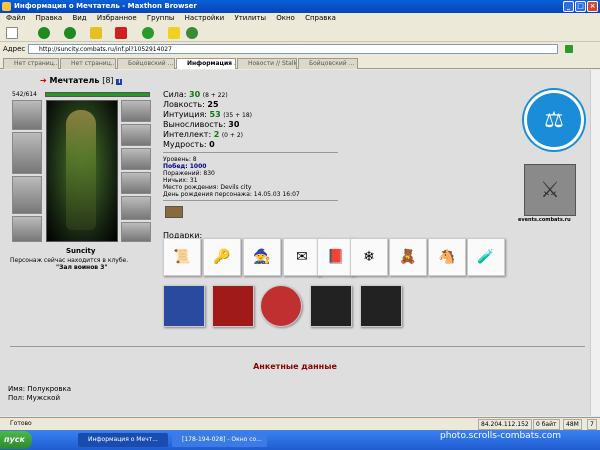 The width and height of the screenshot is (600, 450). What do you see at coordinates (369, 257) in the screenshot?
I see `gift-snowflake-icon: ❄` at bounding box center [369, 257].